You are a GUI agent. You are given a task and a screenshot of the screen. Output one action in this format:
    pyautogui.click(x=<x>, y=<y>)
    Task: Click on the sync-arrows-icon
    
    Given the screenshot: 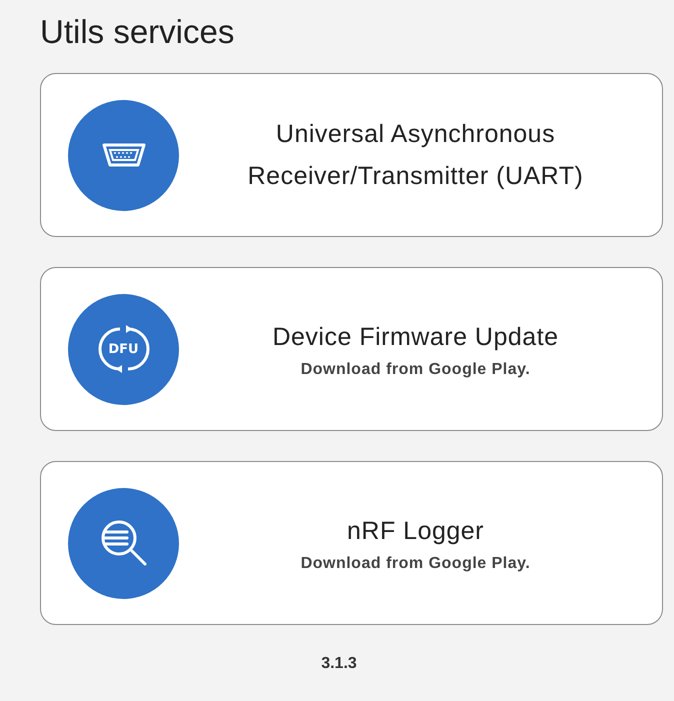 What is the action you would take?
    pyautogui.click(x=124, y=349)
    